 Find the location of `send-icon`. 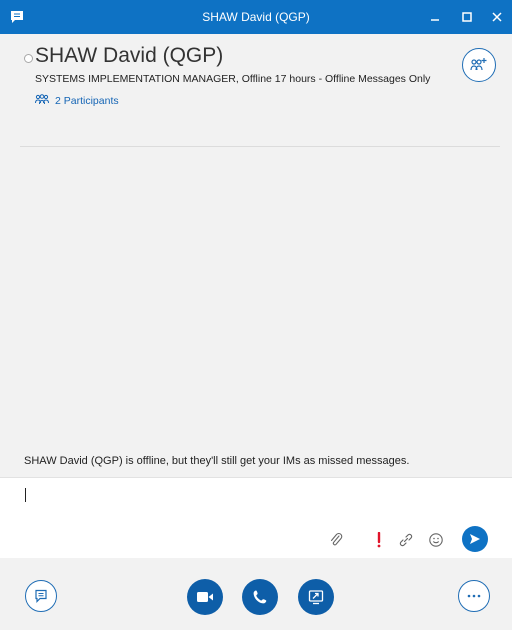

send-icon is located at coordinates (475, 539).